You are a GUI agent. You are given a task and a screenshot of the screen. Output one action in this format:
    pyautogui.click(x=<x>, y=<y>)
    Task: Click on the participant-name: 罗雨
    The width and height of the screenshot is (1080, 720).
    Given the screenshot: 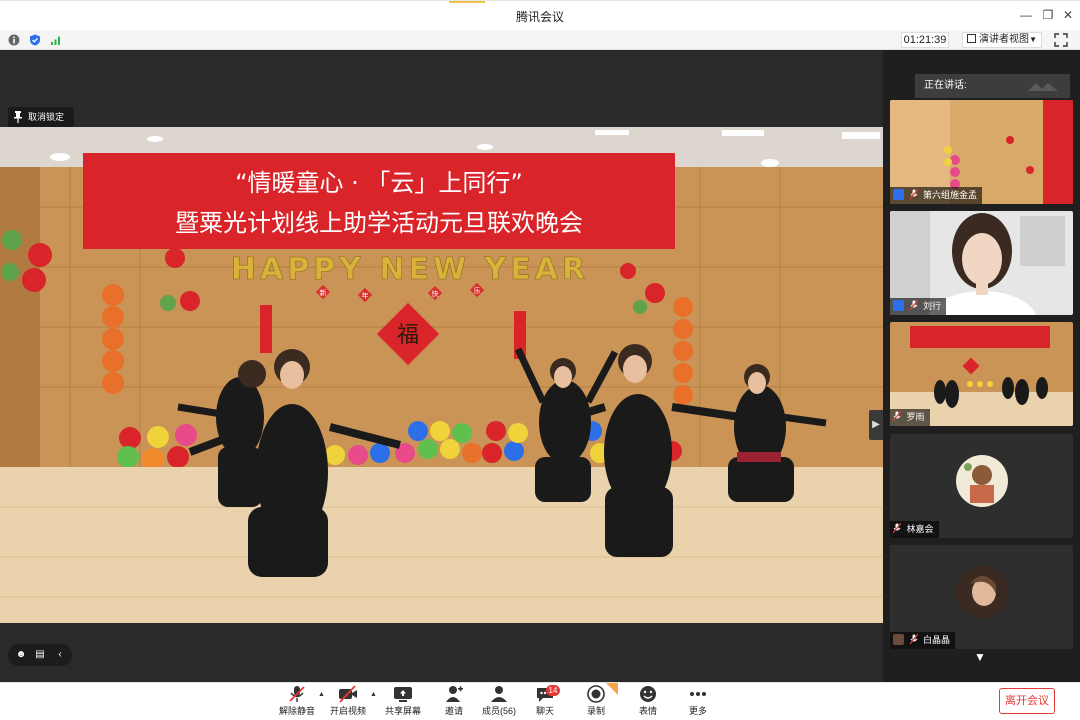 What is the action you would take?
    pyautogui.click(x=915, y=417)
    